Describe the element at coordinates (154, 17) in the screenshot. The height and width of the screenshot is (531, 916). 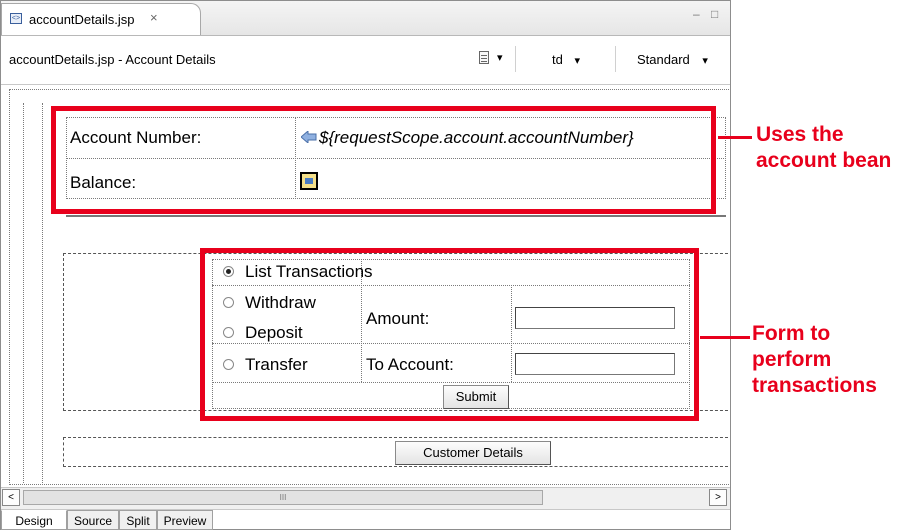
I see `close-tab-icon: ×` at that location.